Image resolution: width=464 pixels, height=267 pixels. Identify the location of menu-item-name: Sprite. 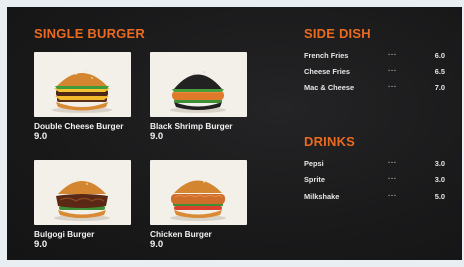
(314, 179).